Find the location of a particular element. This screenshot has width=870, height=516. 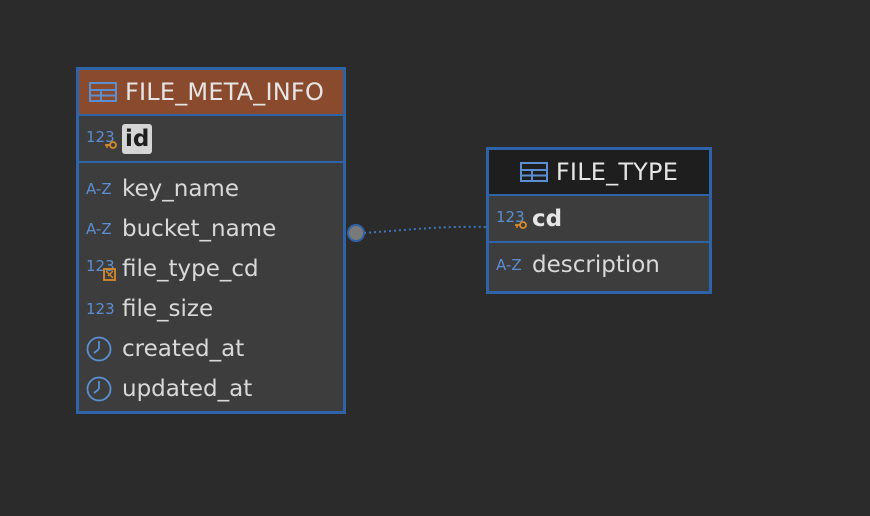

attribute-name: key_name is located at coordinates (180, 189).